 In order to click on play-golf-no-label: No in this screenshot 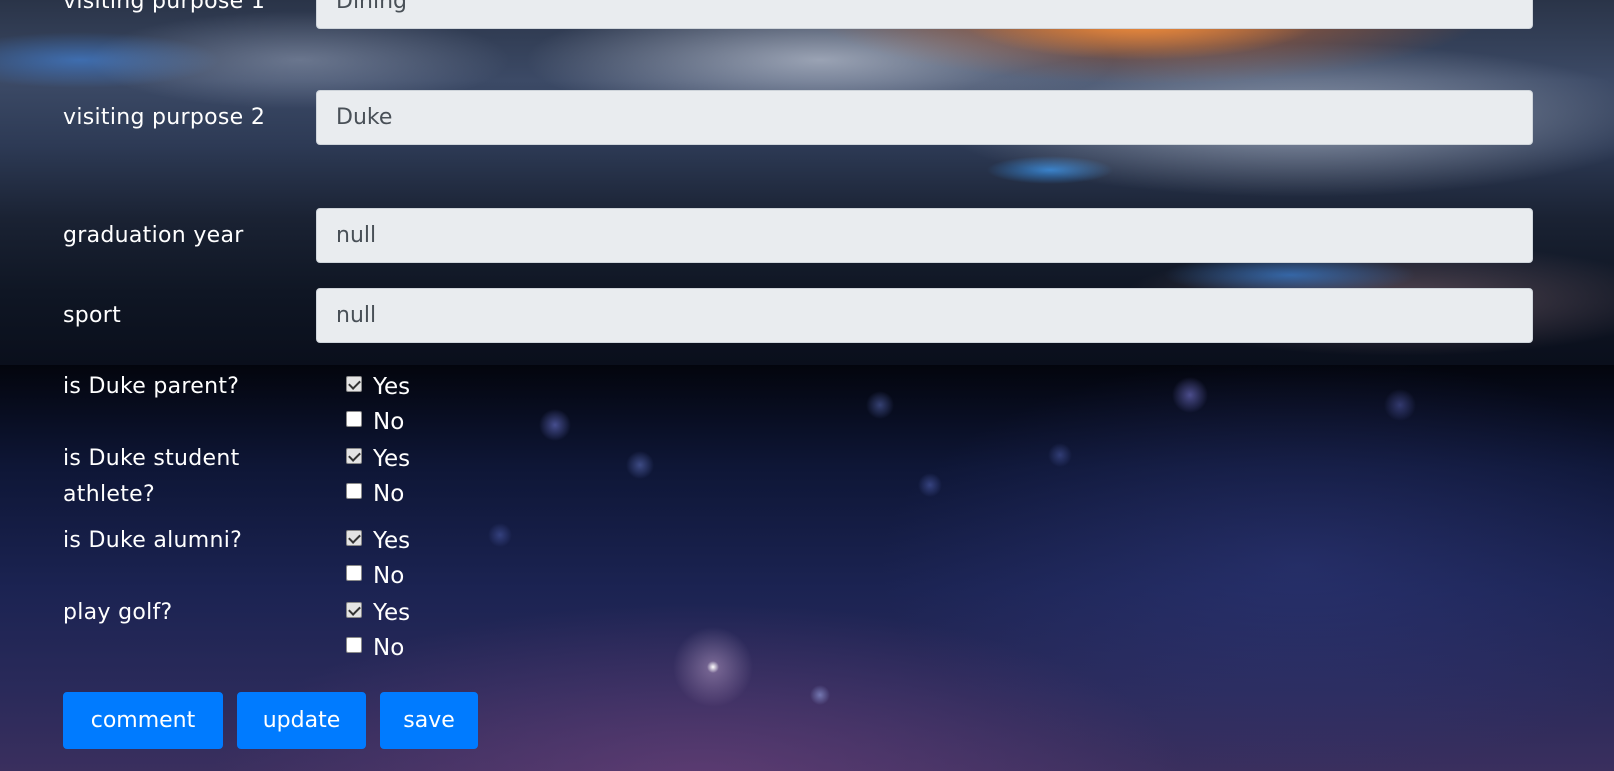, I will do `click(389, 648)`.